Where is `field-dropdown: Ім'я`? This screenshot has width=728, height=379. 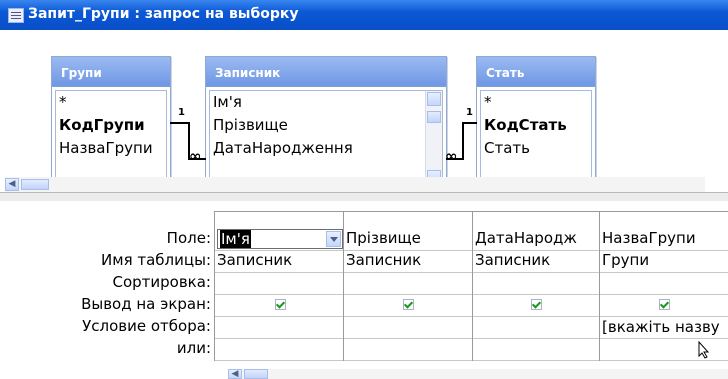
field-dropdown: Ім'я is located at coordinates (280, 239).